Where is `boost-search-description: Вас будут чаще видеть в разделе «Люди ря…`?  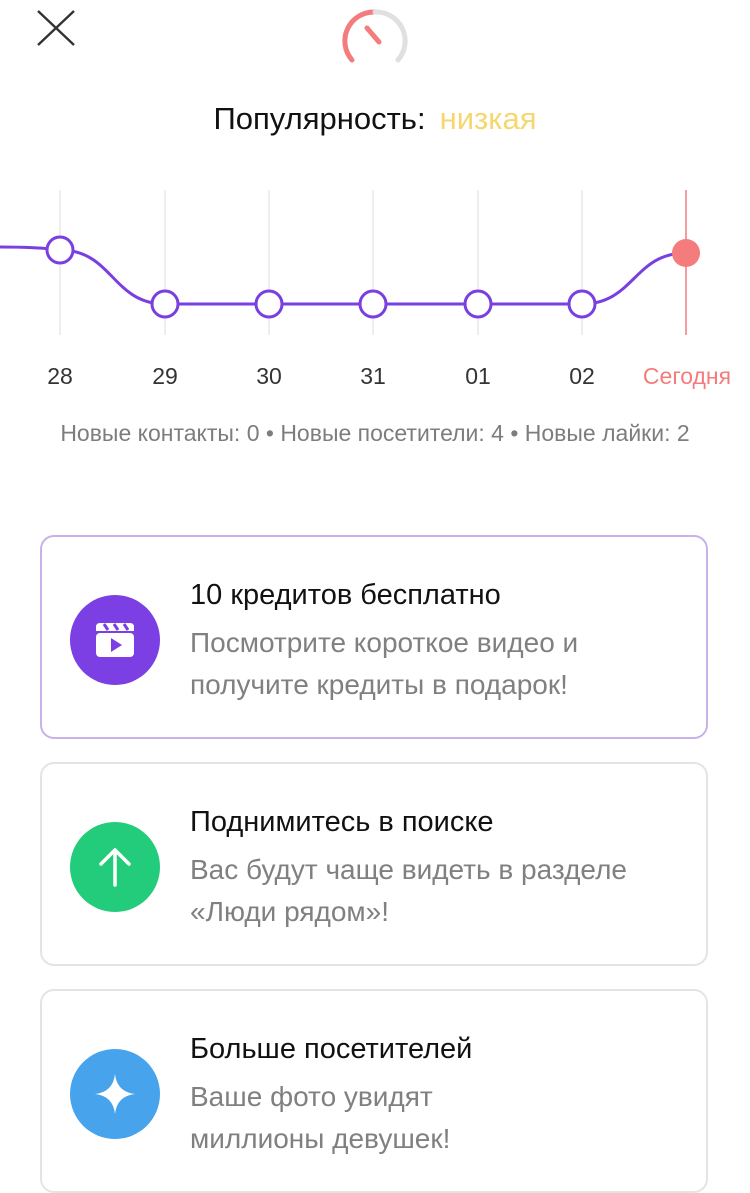
boost-search-description: Вас будут чаще видеть в разделе «Люди ря… is located at coordinates (440, 891).